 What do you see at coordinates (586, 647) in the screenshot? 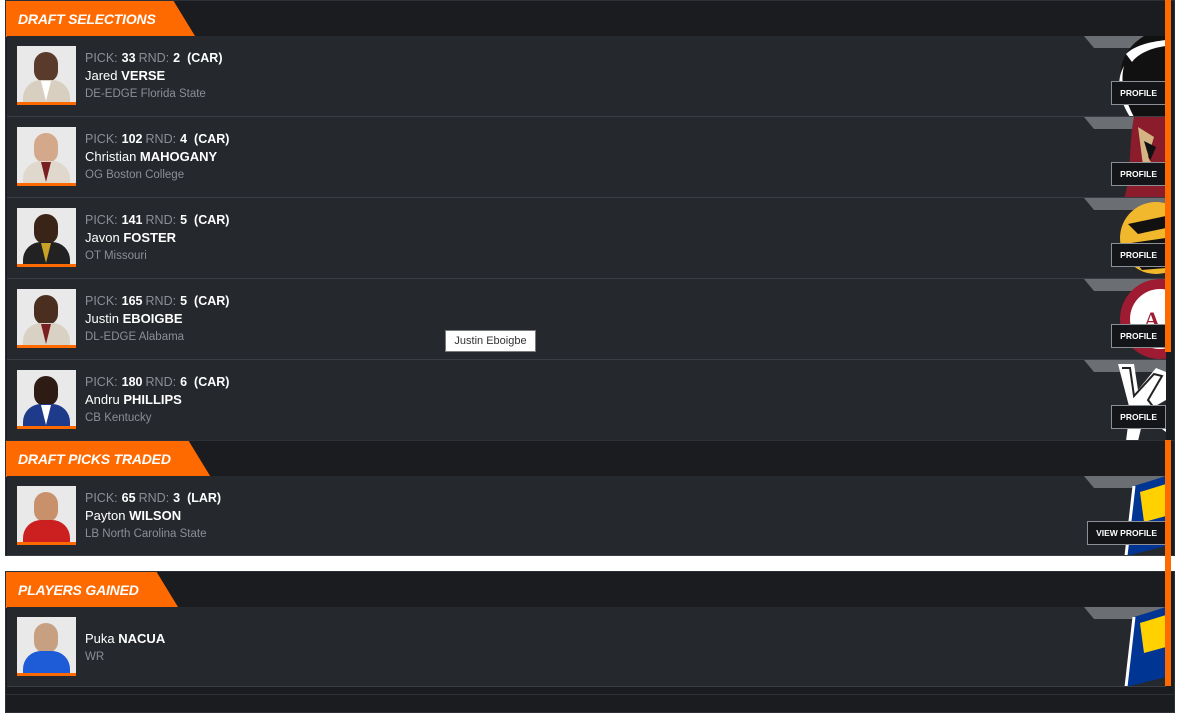
I see `player-row: Puka NACUA WR` at bounding box center [586, 647].